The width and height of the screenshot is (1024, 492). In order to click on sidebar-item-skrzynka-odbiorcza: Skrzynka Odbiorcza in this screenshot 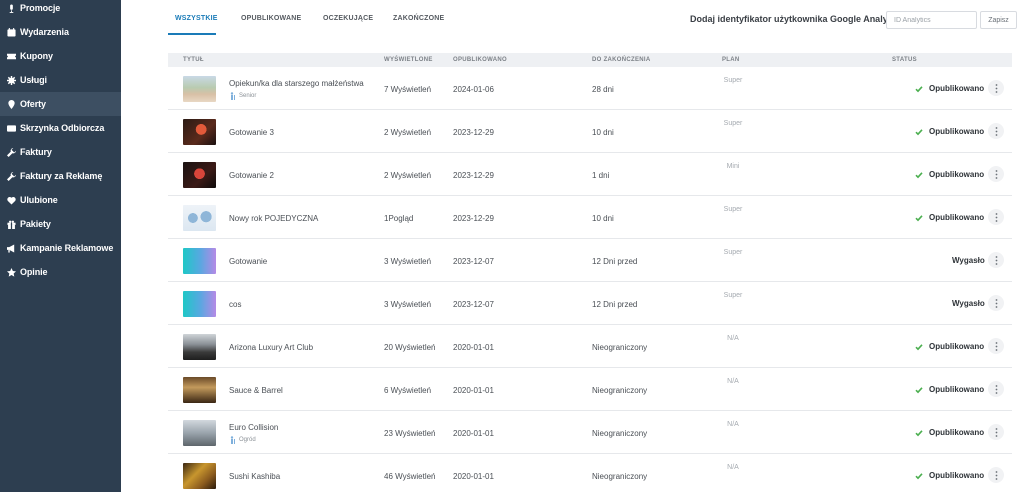, I will do `click(60, 128)`.